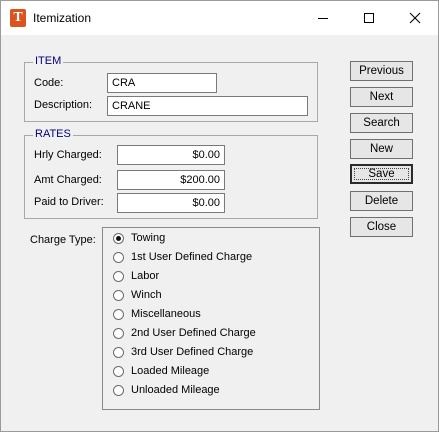 The height and width of the screenshot is (432, 439). What do you see at coordinates (63, 105) in the screenshot?
I see `description-label: Description:` at bounding box center [63, 105].